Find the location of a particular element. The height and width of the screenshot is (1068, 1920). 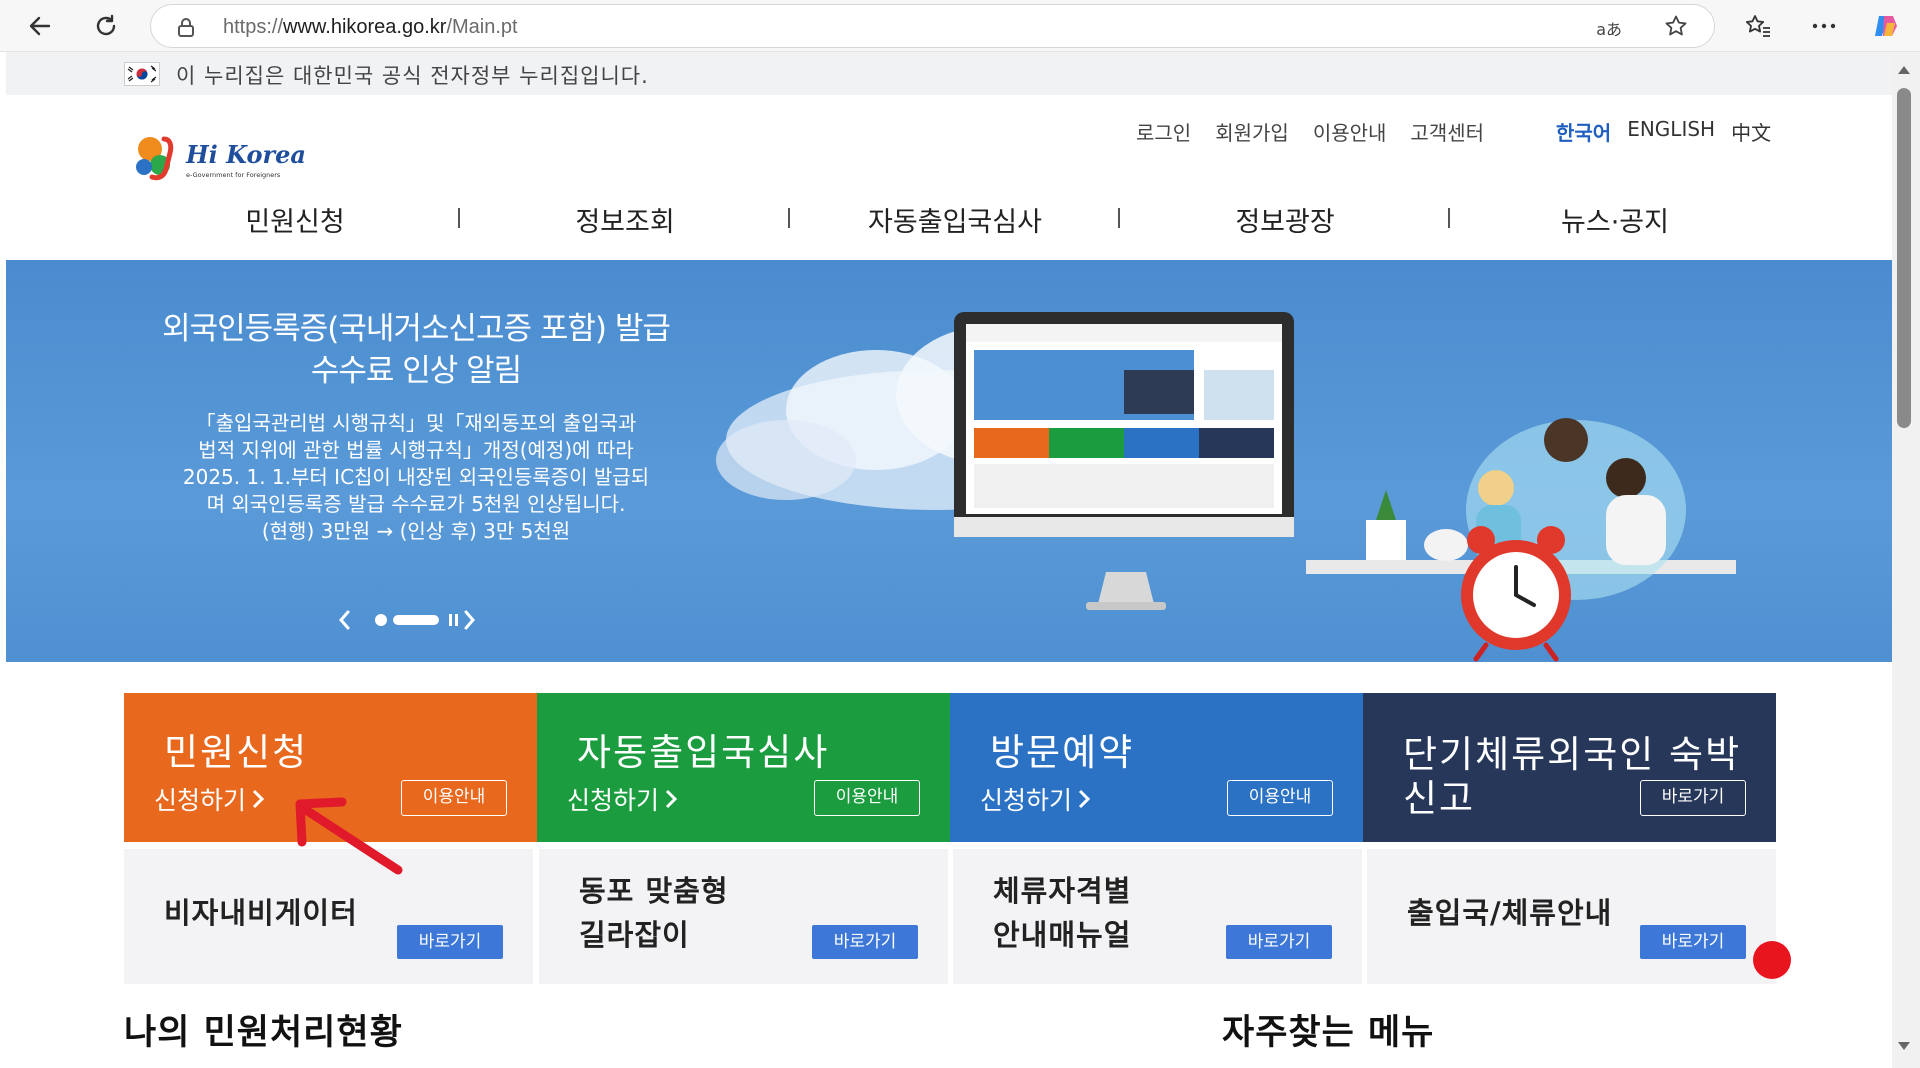

scroll-thumb is located at coordinates (1904, 258).